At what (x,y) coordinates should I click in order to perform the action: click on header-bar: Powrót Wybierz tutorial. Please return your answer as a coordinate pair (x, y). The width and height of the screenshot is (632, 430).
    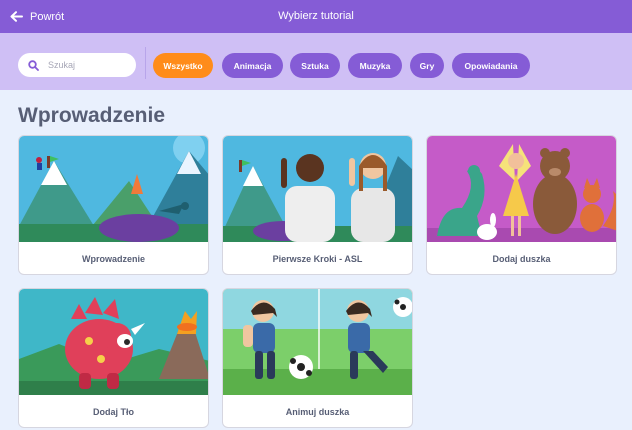
    Looking at the image, I should click on (316, 16).